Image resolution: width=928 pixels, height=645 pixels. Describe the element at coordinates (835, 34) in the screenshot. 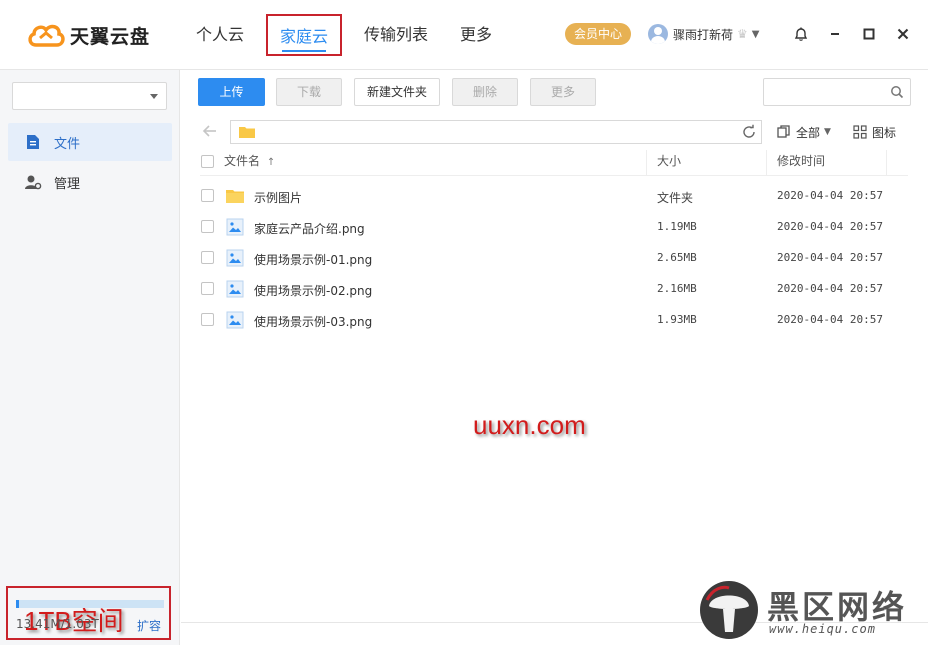

I see `minimize-icon` at that location.